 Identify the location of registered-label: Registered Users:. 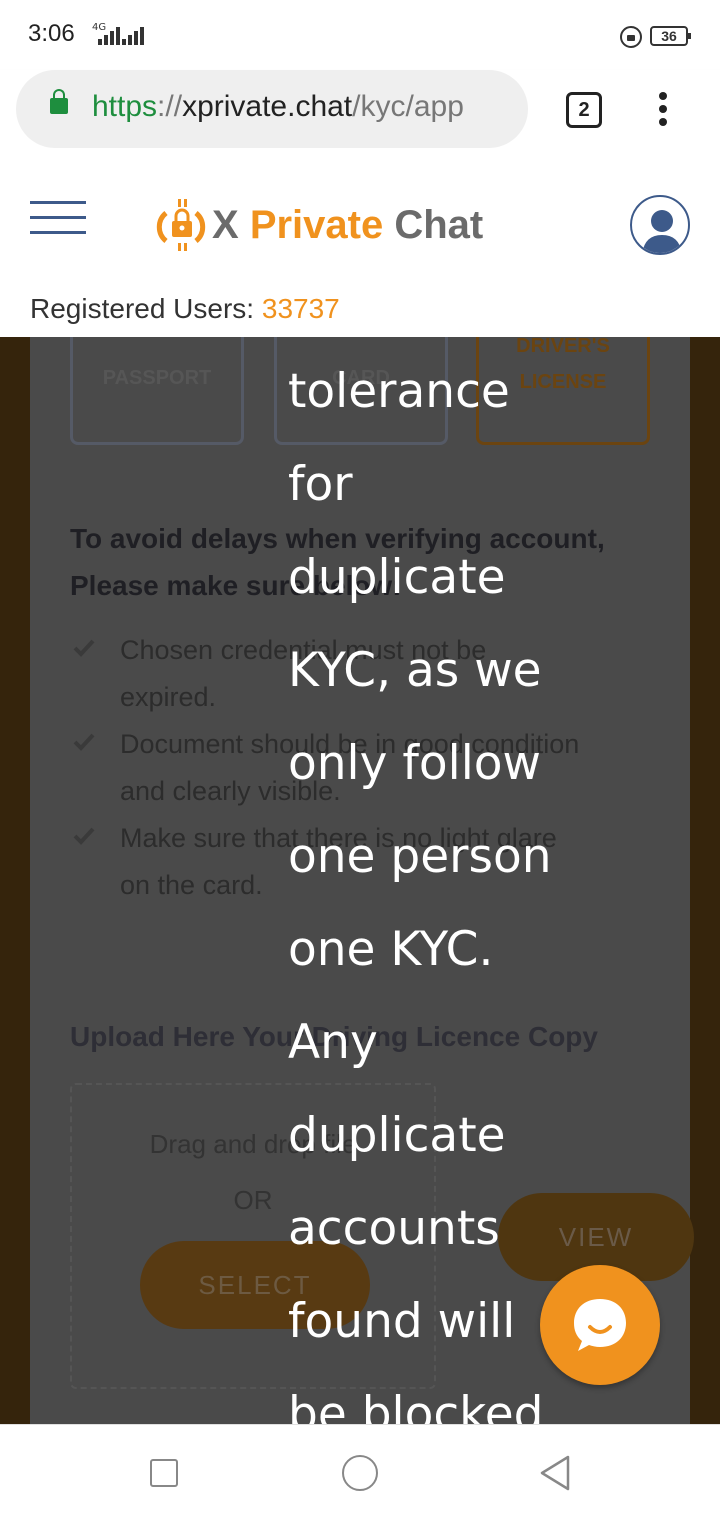
(142, 308).